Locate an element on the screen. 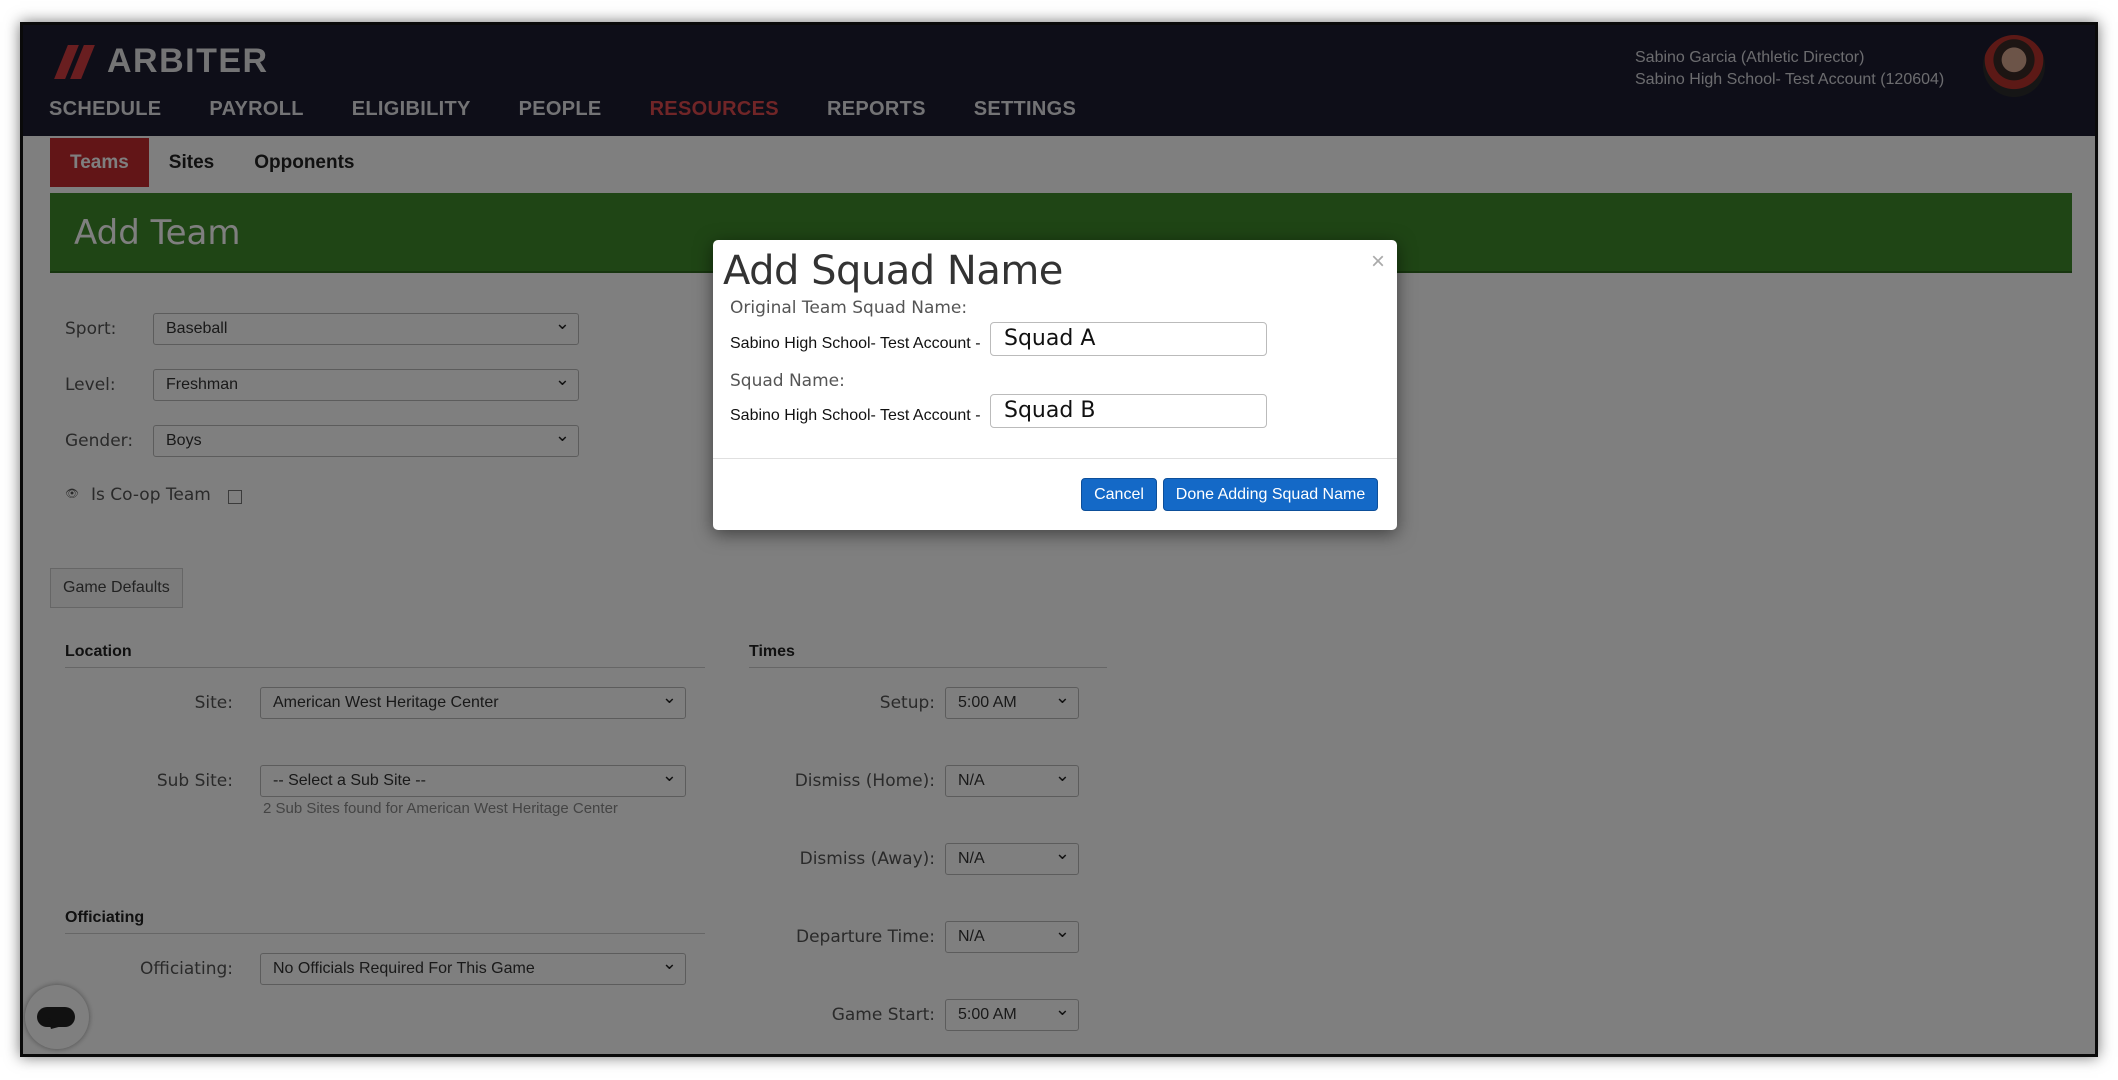 Image resolution: width=2118 pixels, height=1080 pixels. original-squad-input: Squad A is located at coordinates (1128, 339).